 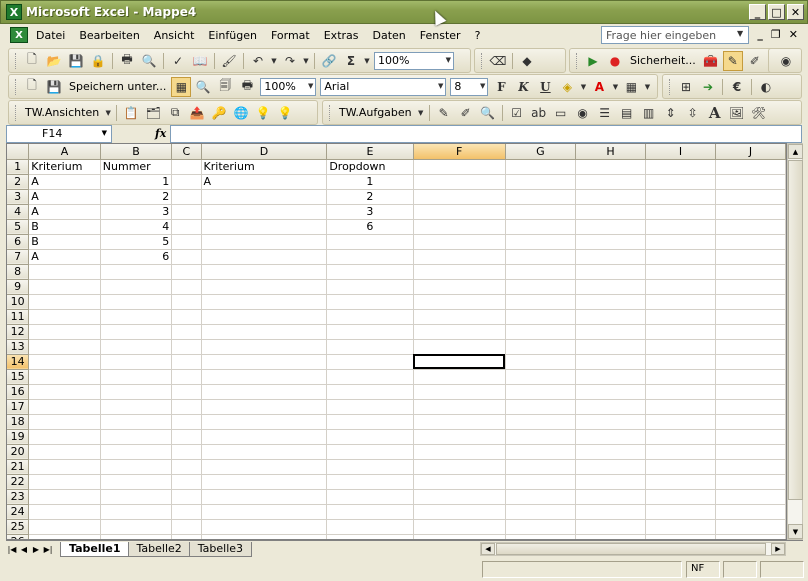 I want to click on cell-h15, so click(x=611, y=377).